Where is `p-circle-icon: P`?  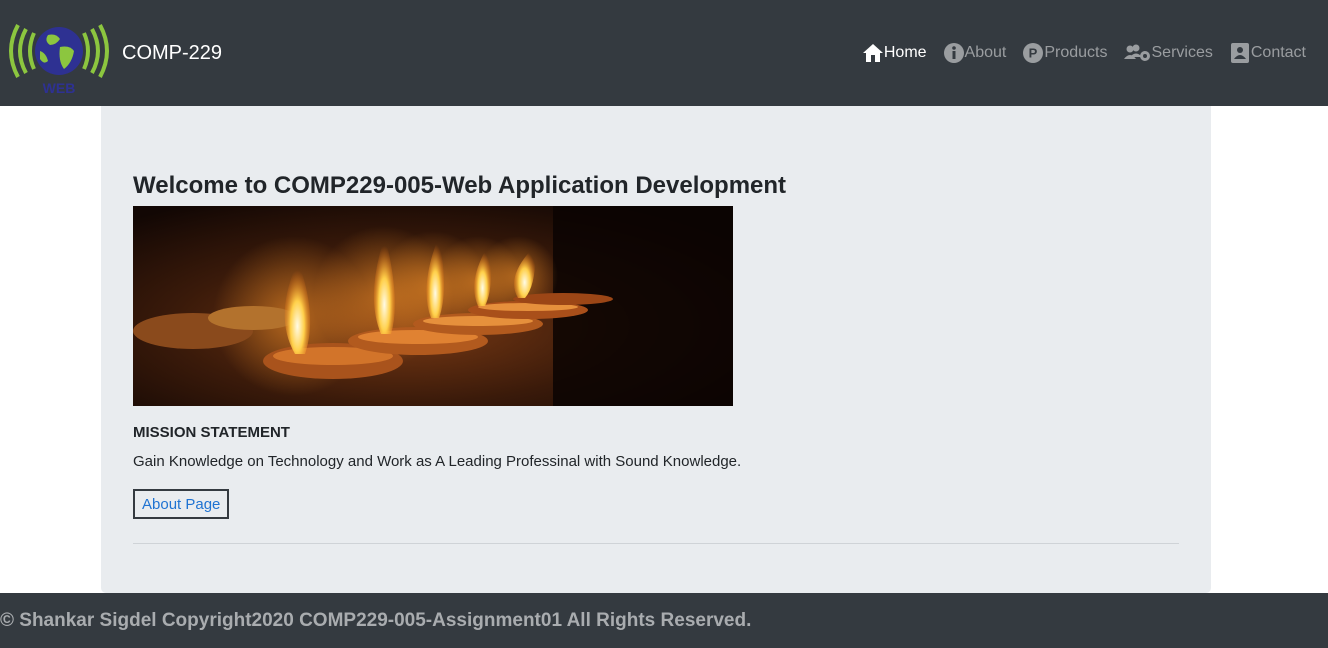
p-circle-icon: P is located at coordinates (1033, 53).